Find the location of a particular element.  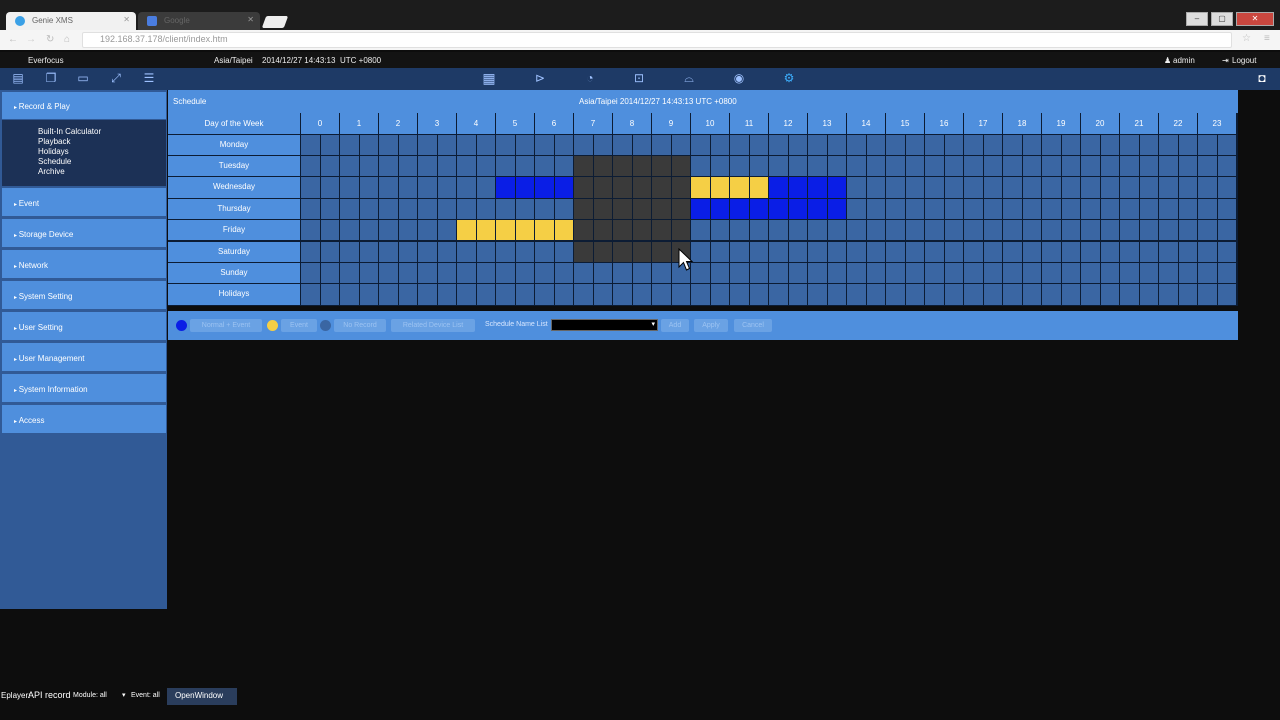

maximize-window-button: ▢ is located at coordinates (1222, 19).